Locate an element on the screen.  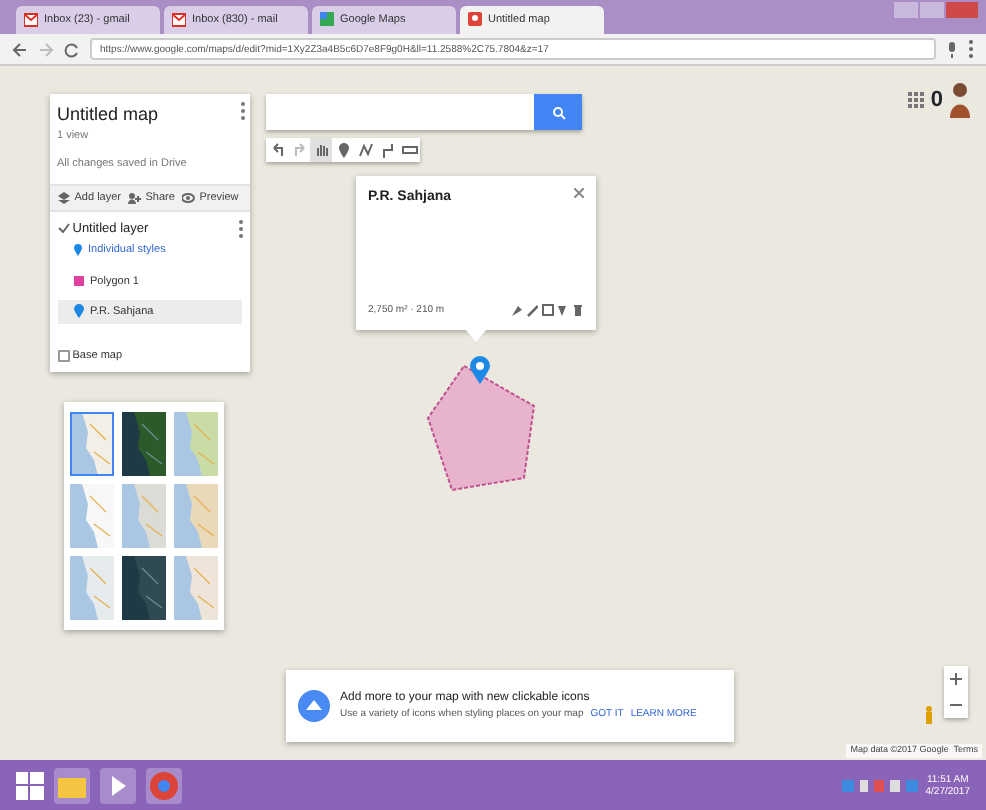
tray-icons-drawing is located at coordinates (882, 785).